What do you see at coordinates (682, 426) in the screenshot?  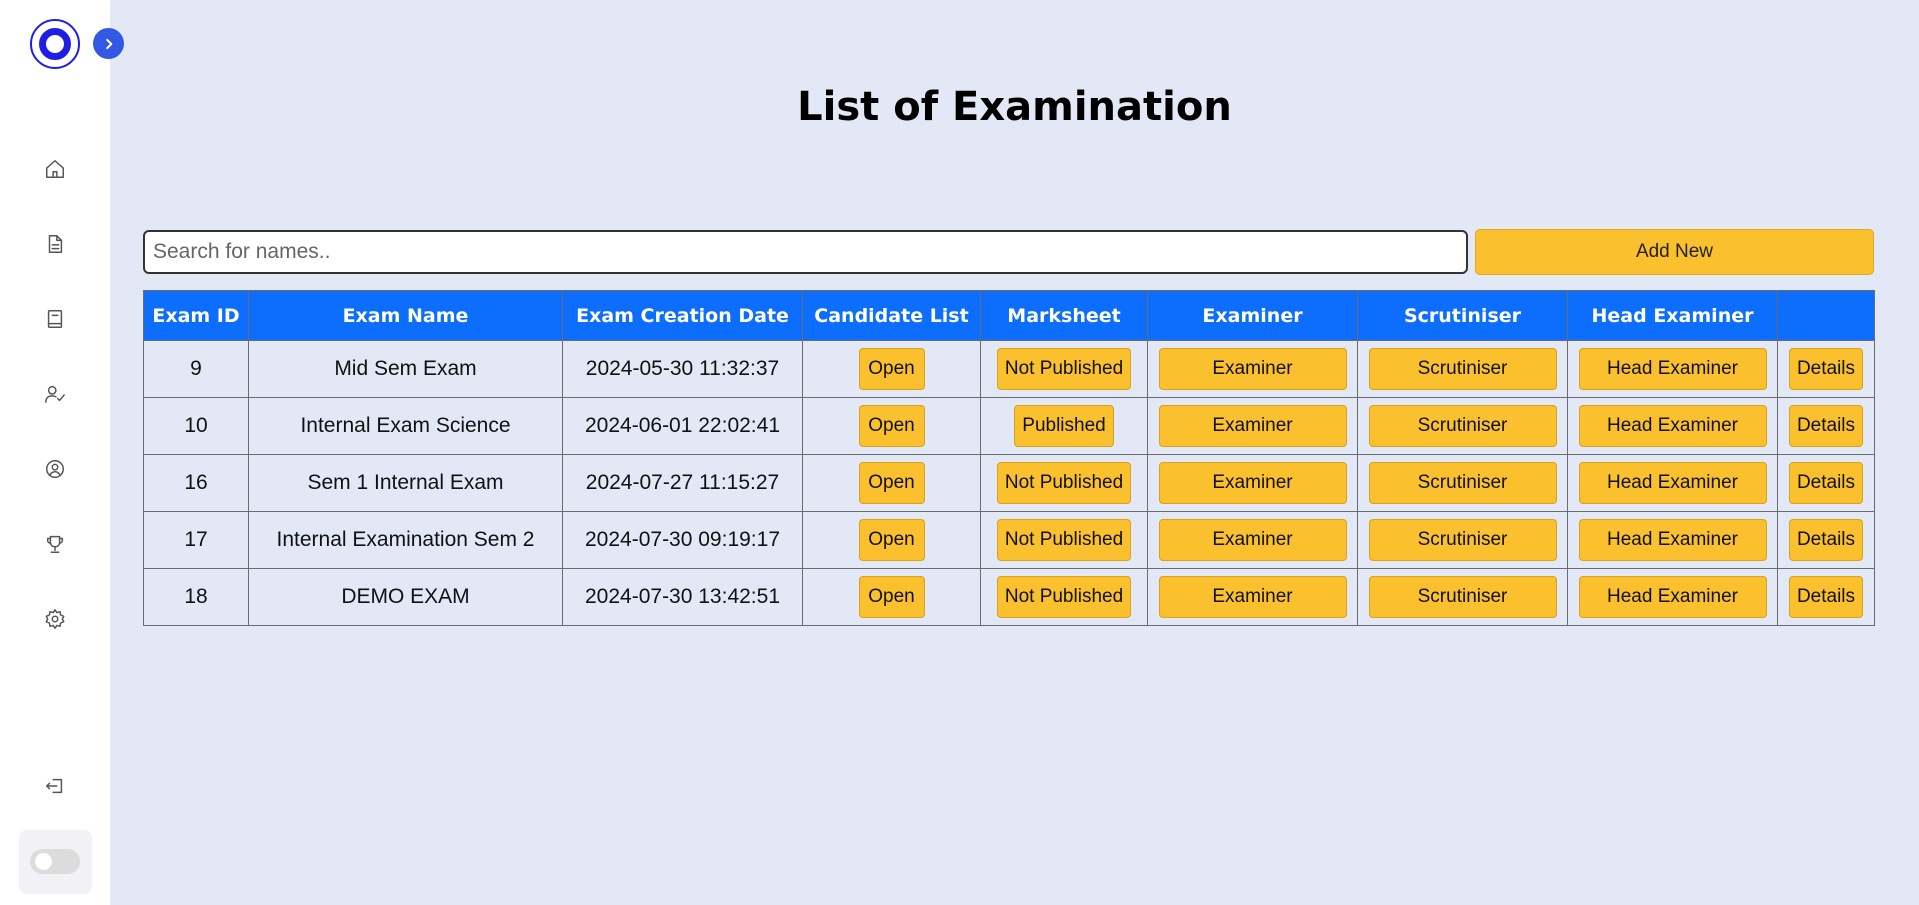 I see `exam-date-cell: 2024-06-01 22:02:41` at bounding box center [682, 426].